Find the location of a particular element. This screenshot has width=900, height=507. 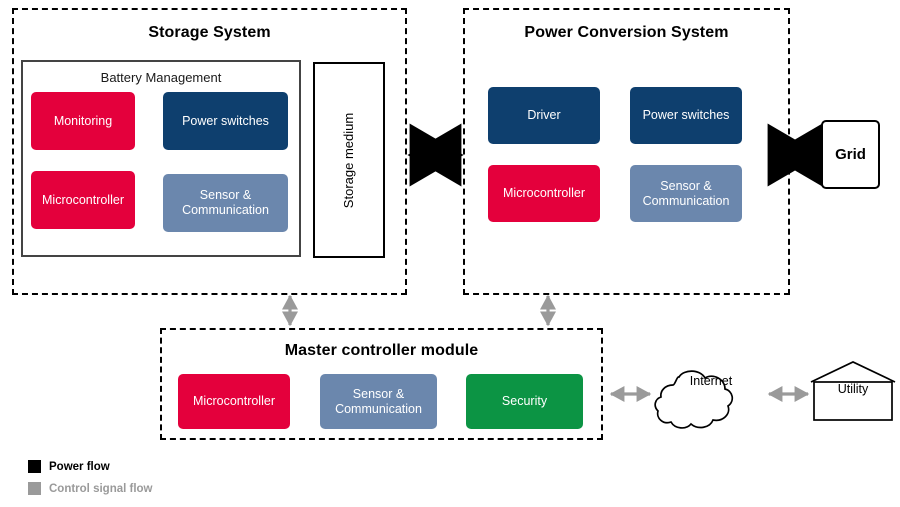

grid-box: Grid is located at coordinates (850, 154).